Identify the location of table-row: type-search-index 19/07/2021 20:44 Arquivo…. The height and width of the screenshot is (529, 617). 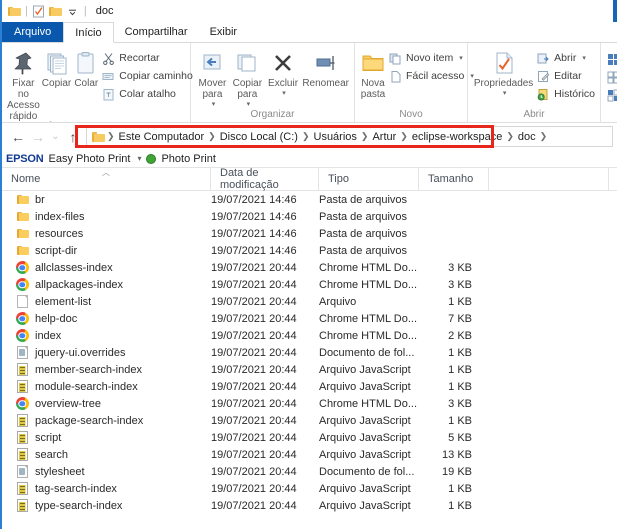
(309, 505).